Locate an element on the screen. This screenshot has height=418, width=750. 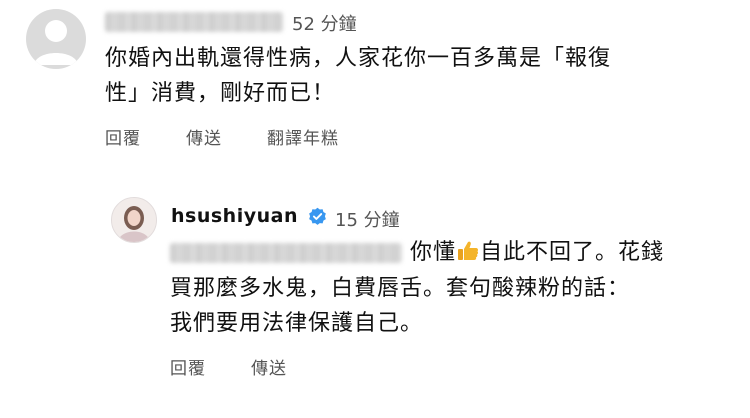
username-link: hsushiyuan is located at coordinates (234, 216).